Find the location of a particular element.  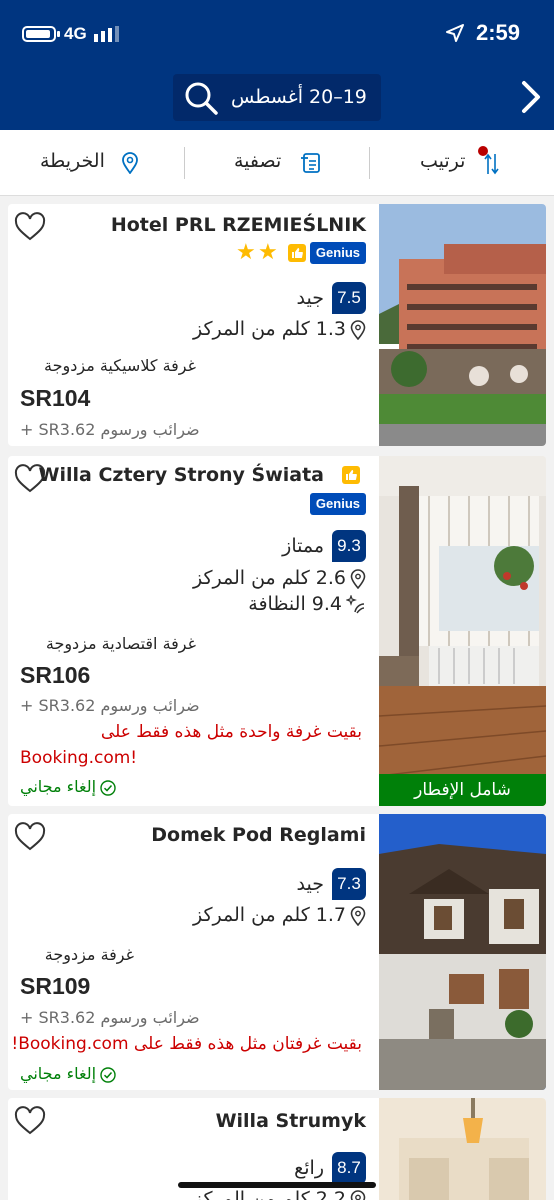

filter-icon is located at coordinates (310, 163).